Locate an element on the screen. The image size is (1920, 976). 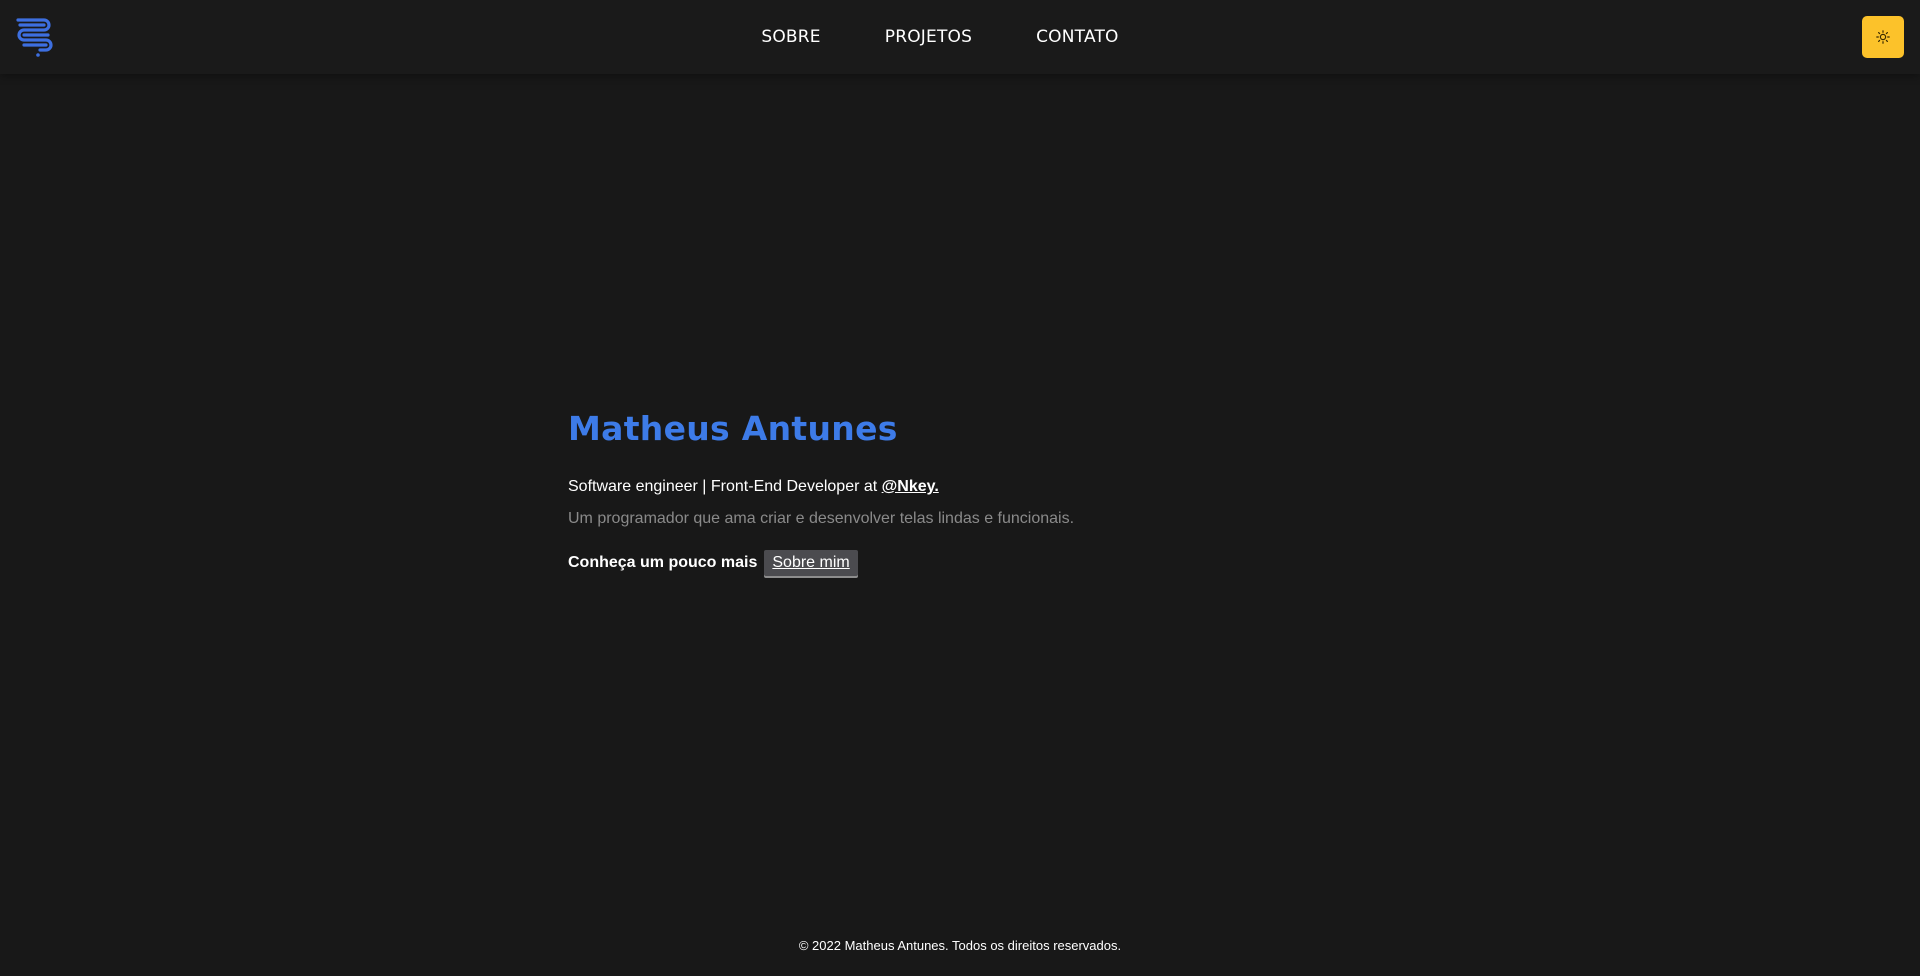
hero-cta: Conheça um pouco mais Sobre mim is located at coordinates (968, 563).